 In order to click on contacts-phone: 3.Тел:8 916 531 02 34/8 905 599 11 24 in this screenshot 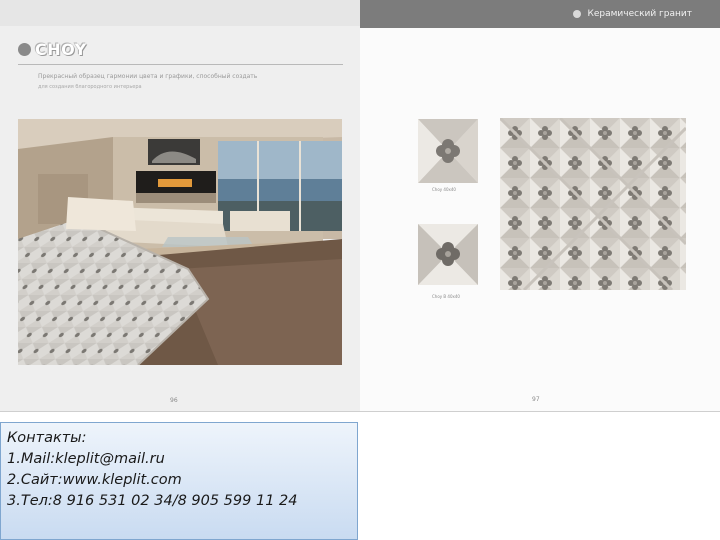, I will do `click(152, 501)`.